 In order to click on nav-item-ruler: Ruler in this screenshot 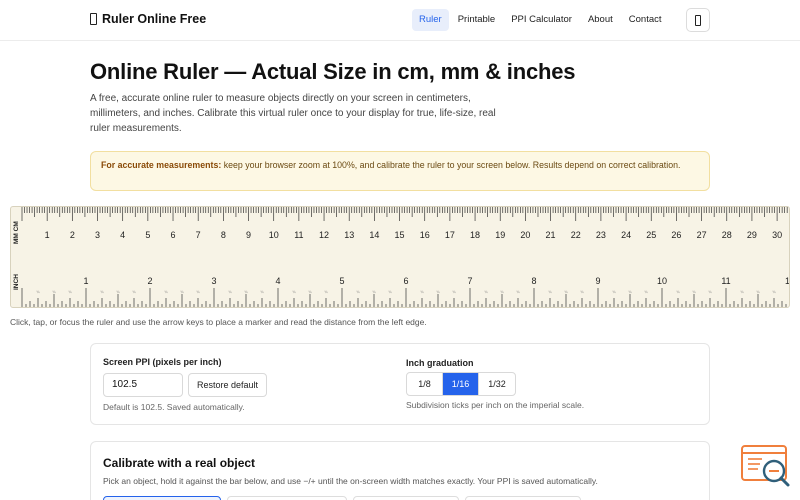, I will do `click(430, 20)`.